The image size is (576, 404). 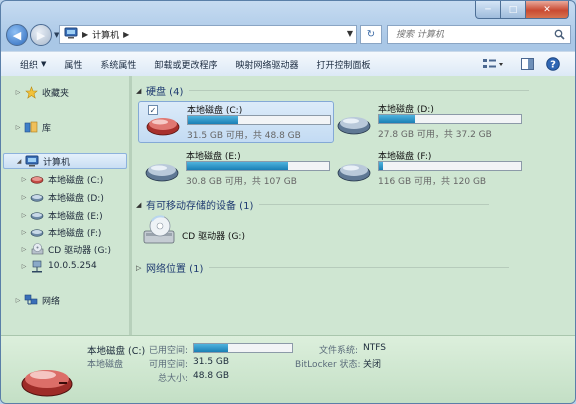 What do you see at coordinates (31, 300) in the screenshot?
I see `network-icon` at bounding box center [31, 300].